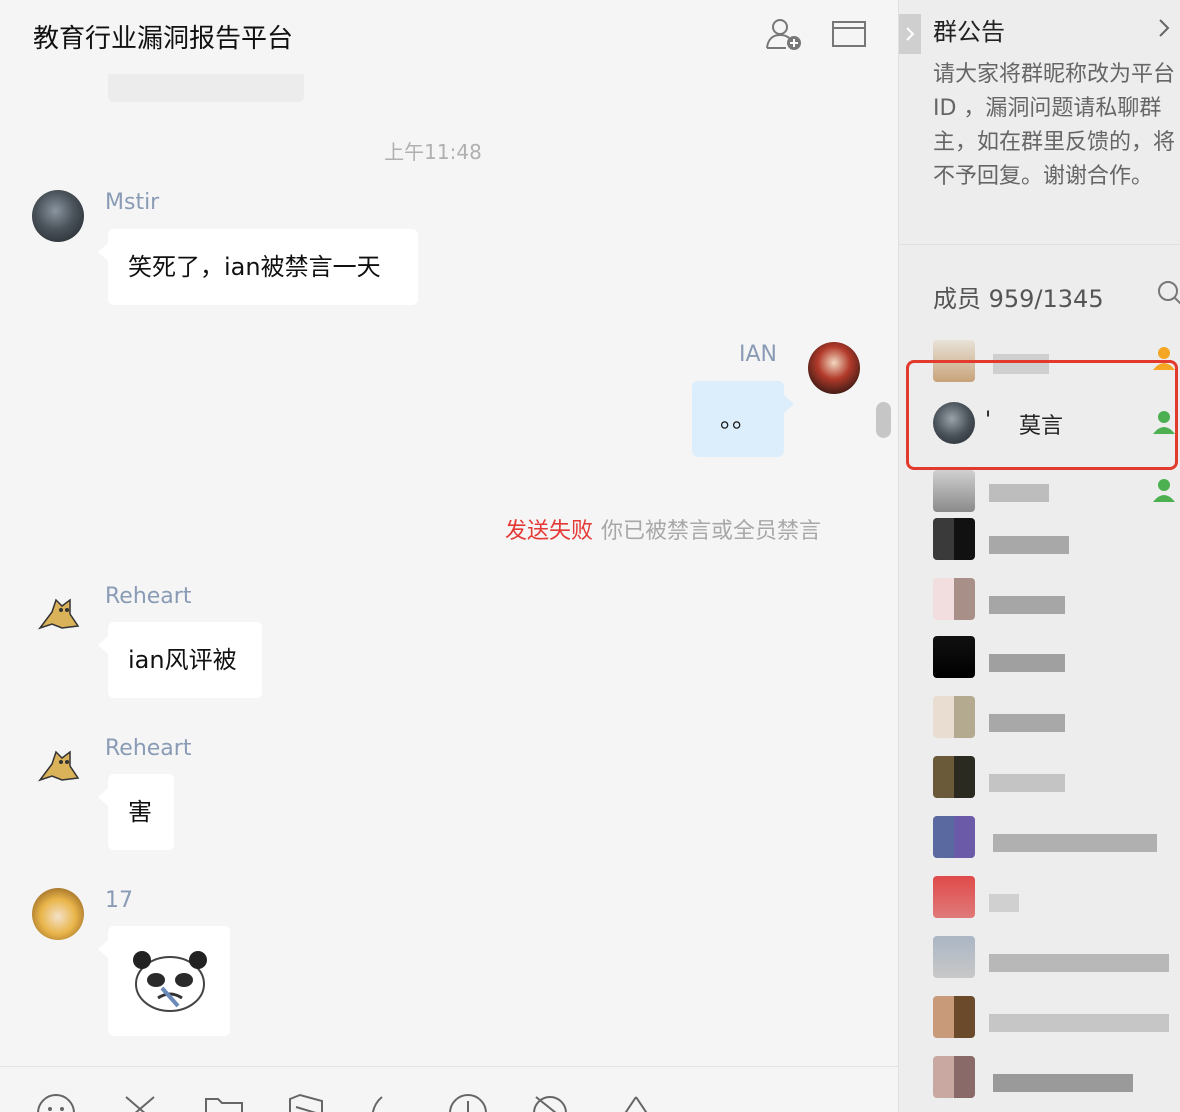 Image resolution: width=1180 pixels, height=1112 pixels. What do you see at coordinates (883, 420) in the screenshot?
I see `scrollbar-thumb` at bounding box center [883, 420].